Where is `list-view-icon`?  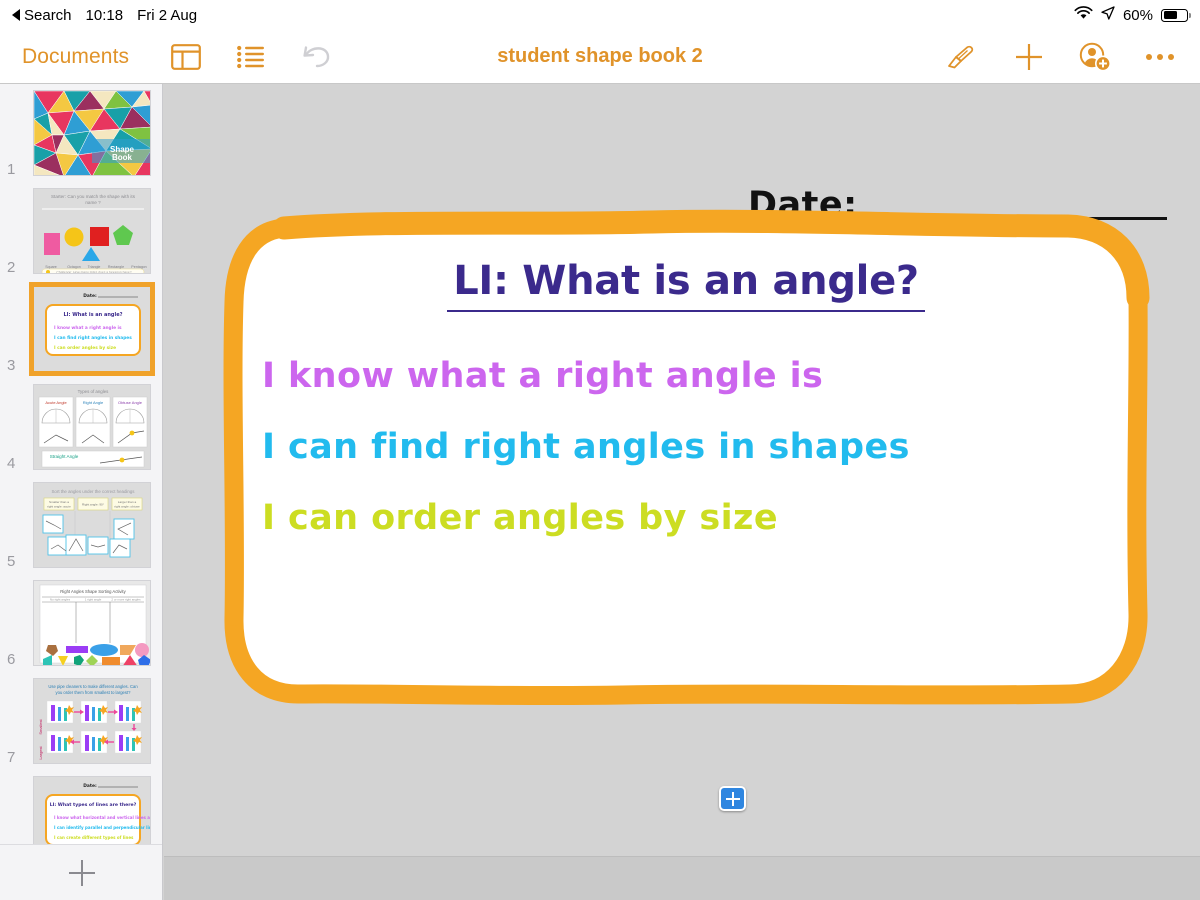 list-view-icon is located at coordinates (251, 57).